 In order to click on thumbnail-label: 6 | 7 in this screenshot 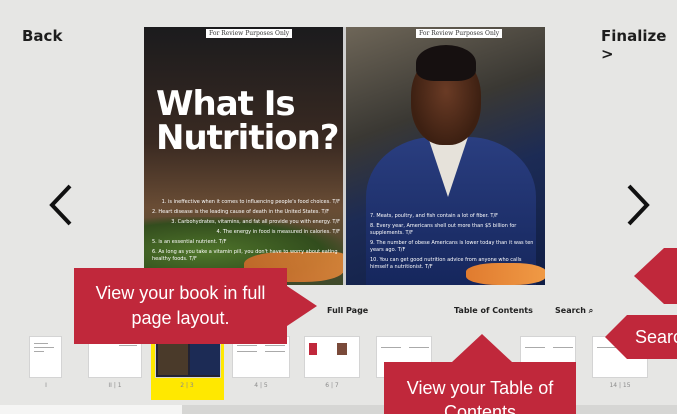, I will do `click(332, 385)`.